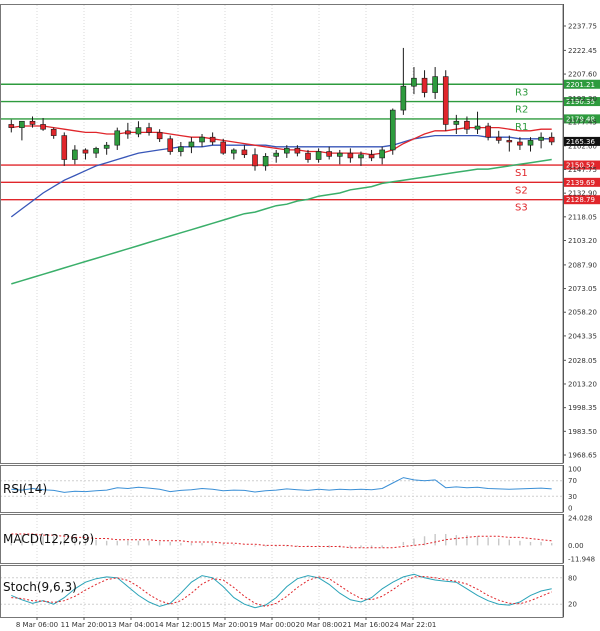  Describe the element at coordinates (582, 99) in the screenshot. I see `price-tick-label: 2192.30` at that location.